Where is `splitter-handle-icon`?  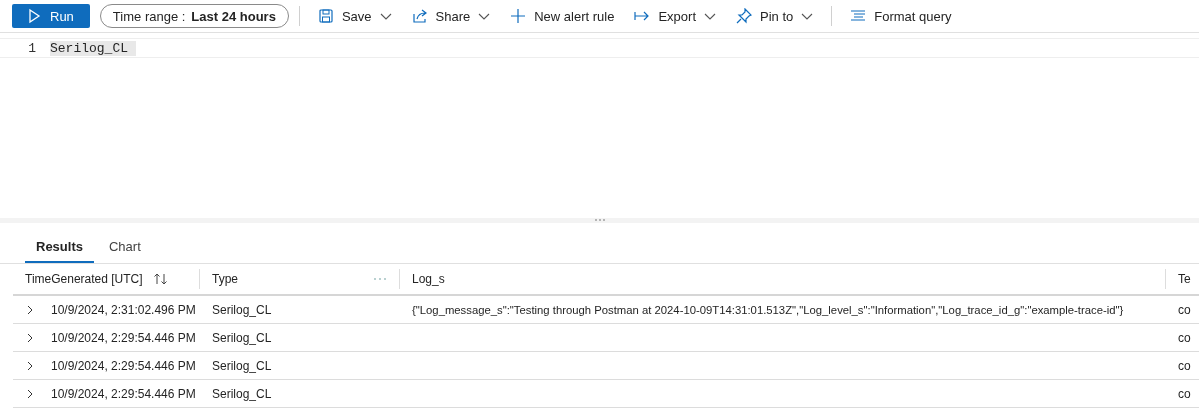
splitter-handle-icon is located at coordinates (599, 220).